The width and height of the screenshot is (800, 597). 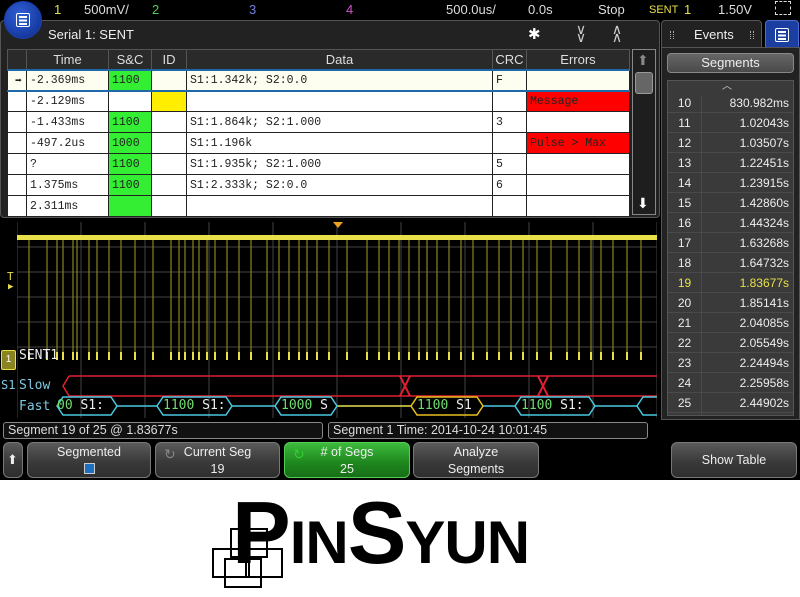 I want to click on show-table-button: Show Table, so click(x=734, y=460).